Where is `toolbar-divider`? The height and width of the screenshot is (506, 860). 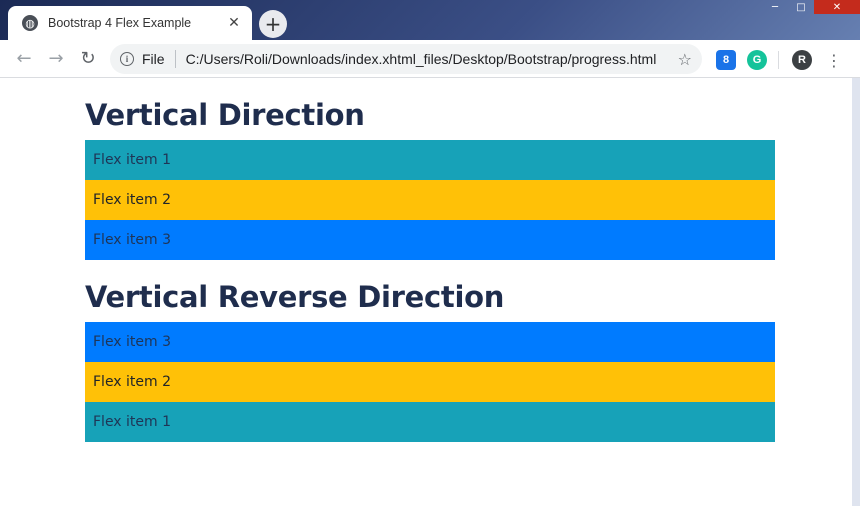 toolbar-divider is located at coordinates (778, 60).